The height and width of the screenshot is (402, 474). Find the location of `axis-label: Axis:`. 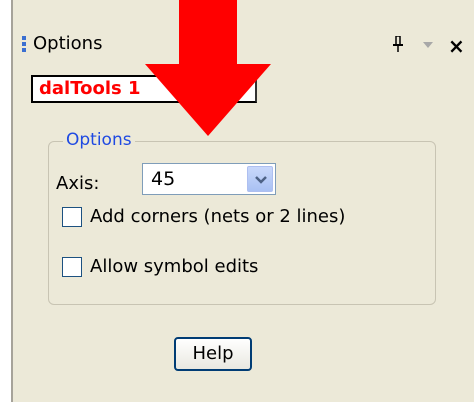

axis-label: Axis: is located at coordinates (78, 183).